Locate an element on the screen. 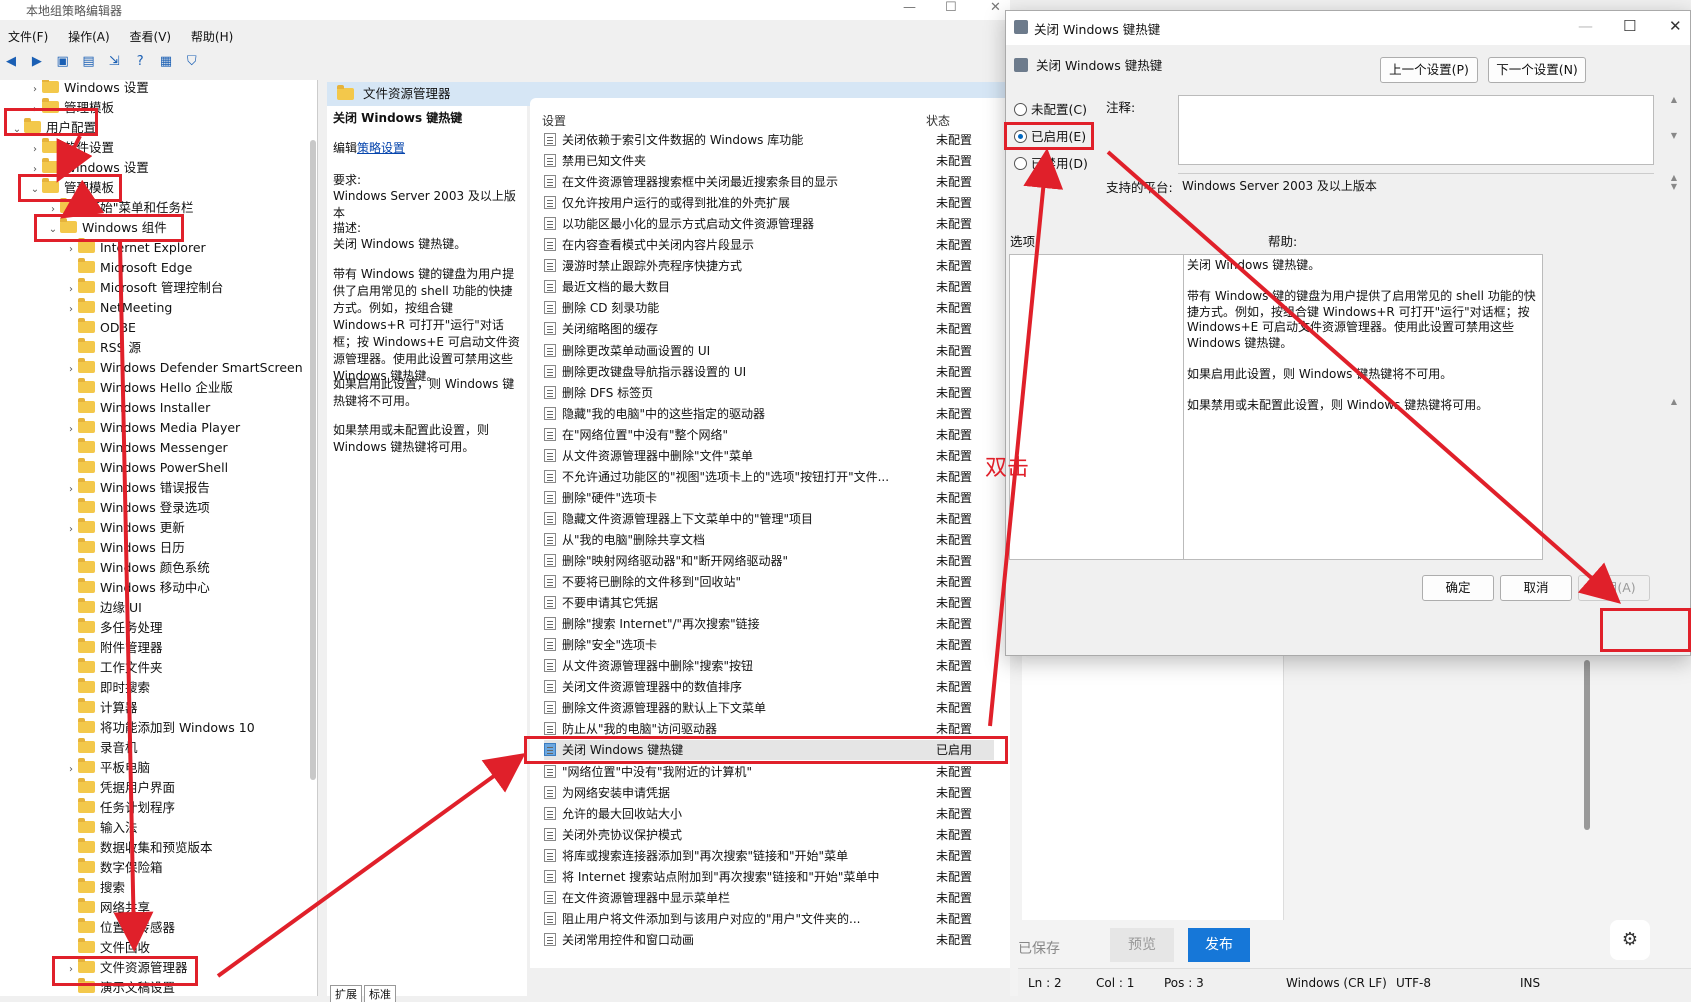 The width and height of the screenshot is (1691, 1002). setting-row: 从文件资源管理器中删除"文件"菜单 未配置 is located at coordinates (769, 456).